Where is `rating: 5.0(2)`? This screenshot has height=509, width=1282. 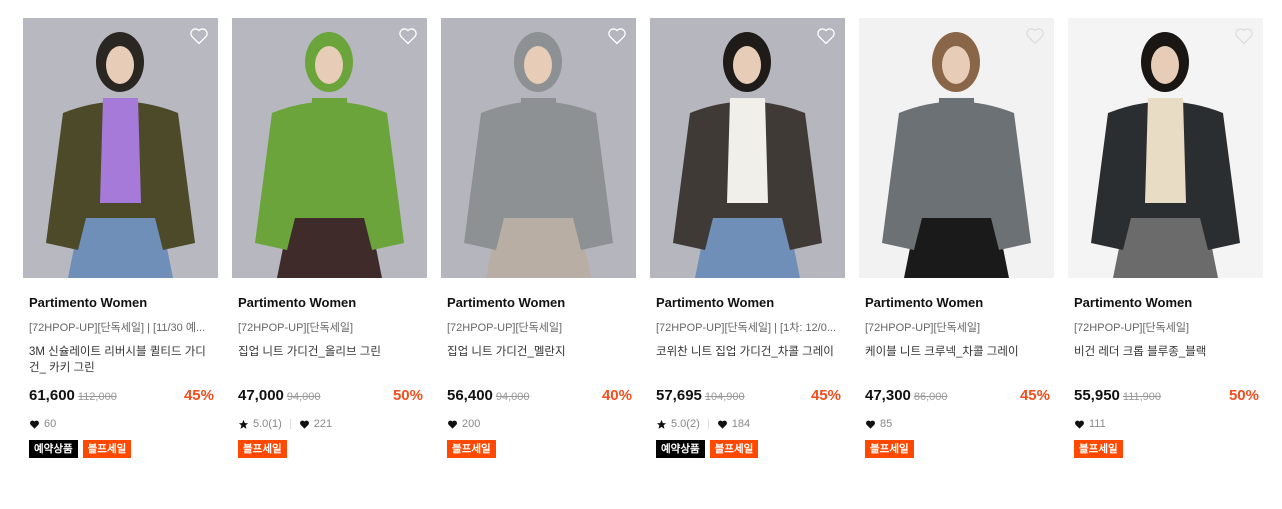
rating: 5.0(2) is located at coordinates (678, 424).